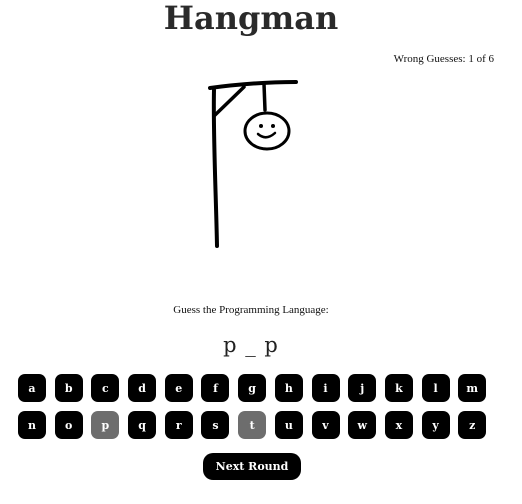 The height and width of the screenshot is (504, 522). Describe the element at coordinates (362, 388) in the screenshot. I see `key-j: j` at that location.